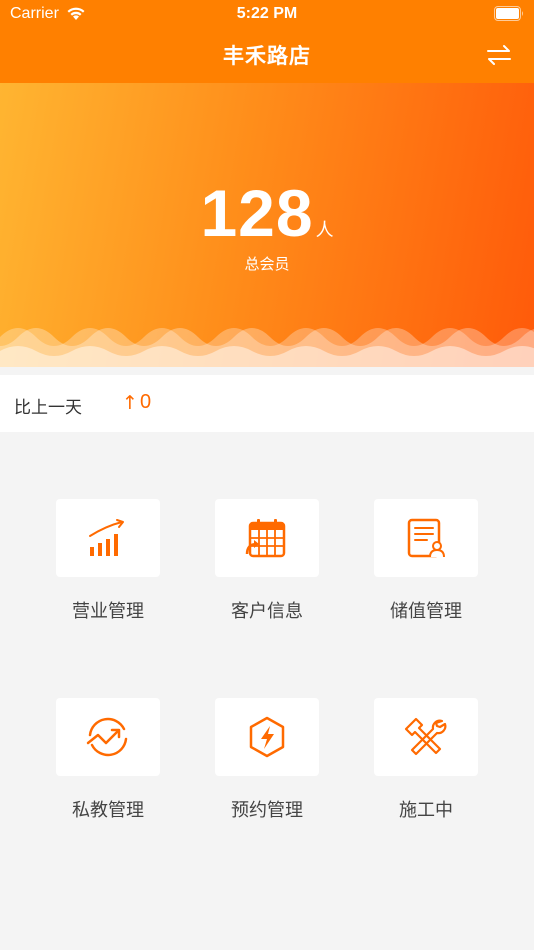 The height and width of the screenshot is (950, 534). I want to click on menu-item-stored-value: 储值管理, so click(426, 569).